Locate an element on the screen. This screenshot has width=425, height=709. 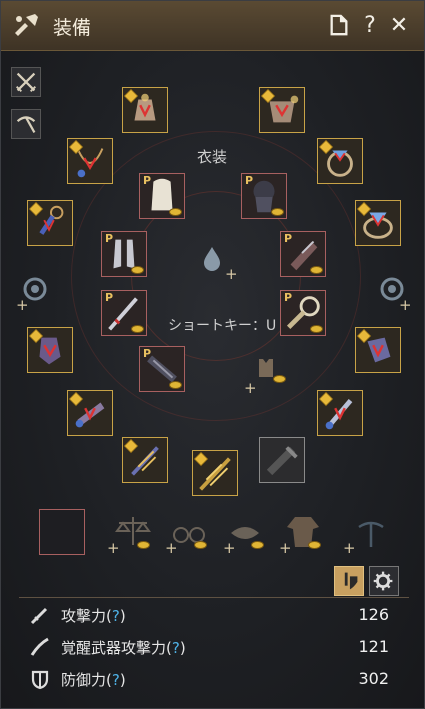
stat-name: 覚醒武器攻撃力(?) is located at coordinates (123, 648).